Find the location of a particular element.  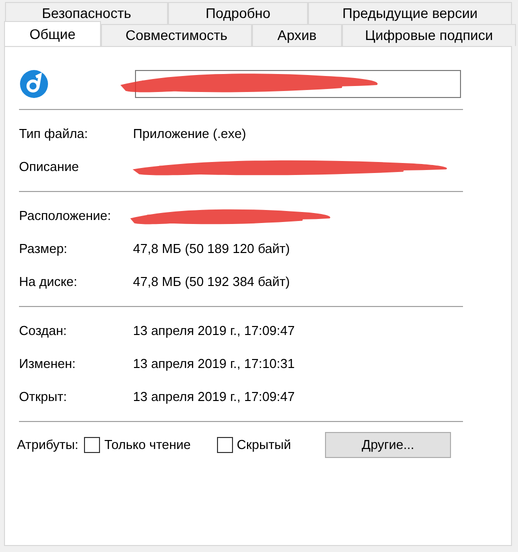

field-label: Размер: is located at coordinates (43, 249).